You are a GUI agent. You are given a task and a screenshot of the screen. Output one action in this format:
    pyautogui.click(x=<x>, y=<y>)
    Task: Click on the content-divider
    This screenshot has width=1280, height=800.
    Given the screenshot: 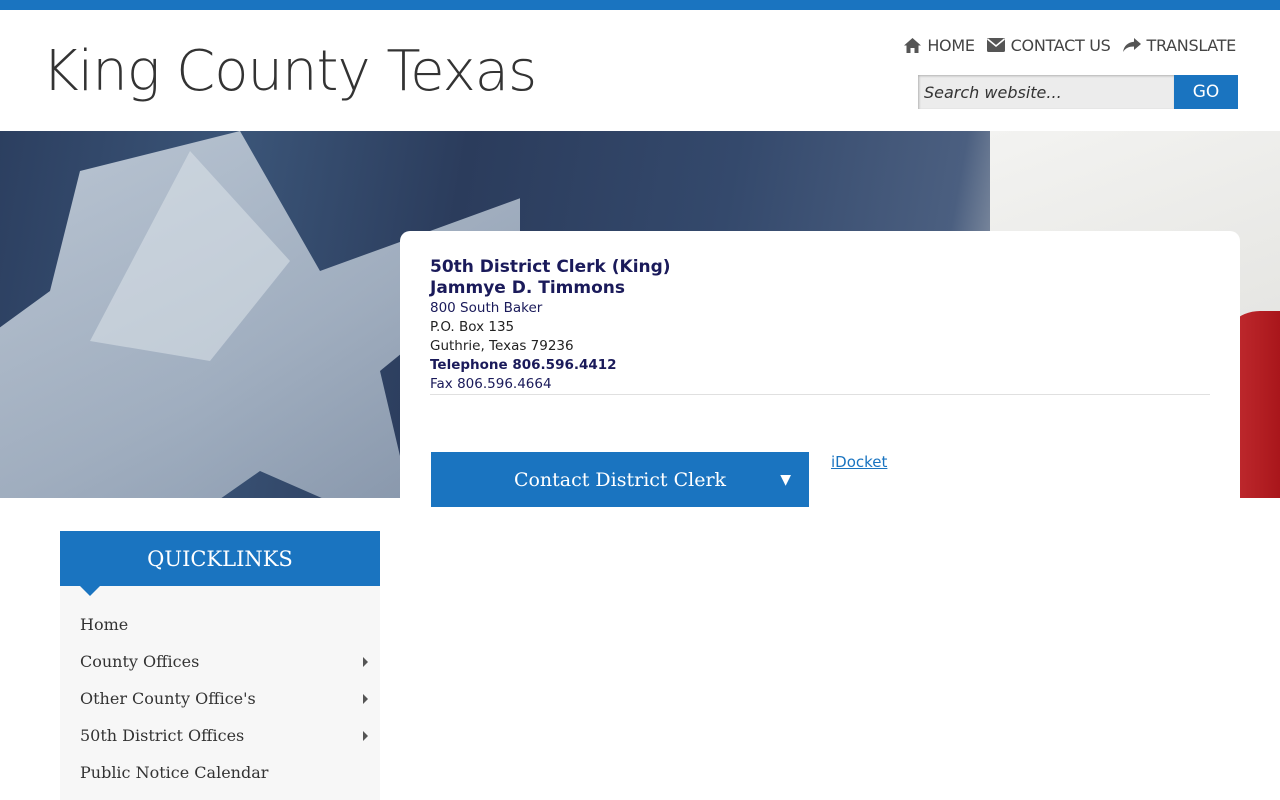 What is the action you would take?
    pyautogui.click(x=820, y=394)
    